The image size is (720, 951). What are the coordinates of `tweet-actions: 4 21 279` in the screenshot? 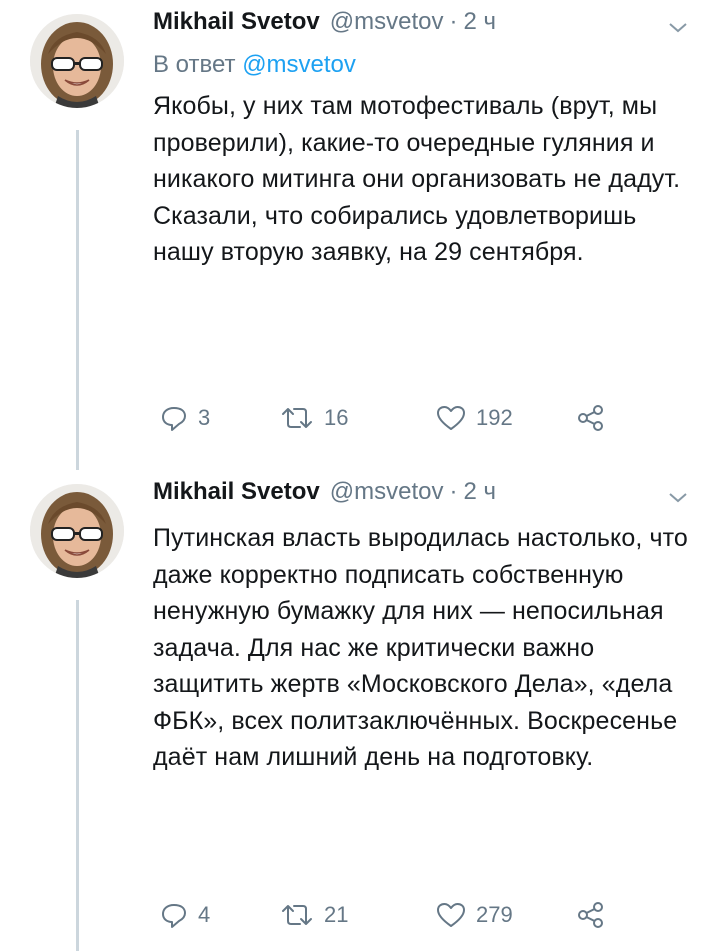 It's located at (383, 915).